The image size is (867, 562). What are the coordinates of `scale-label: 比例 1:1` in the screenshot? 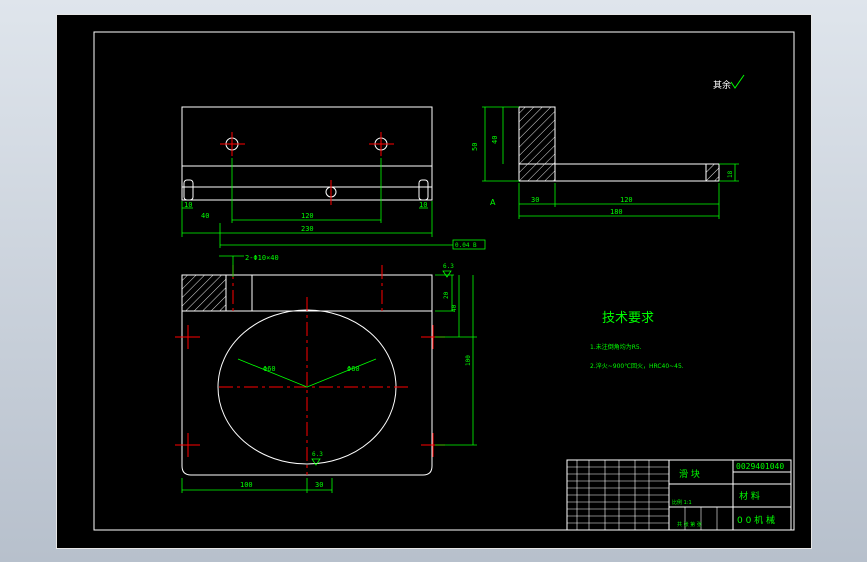 It's located at (682, 502).